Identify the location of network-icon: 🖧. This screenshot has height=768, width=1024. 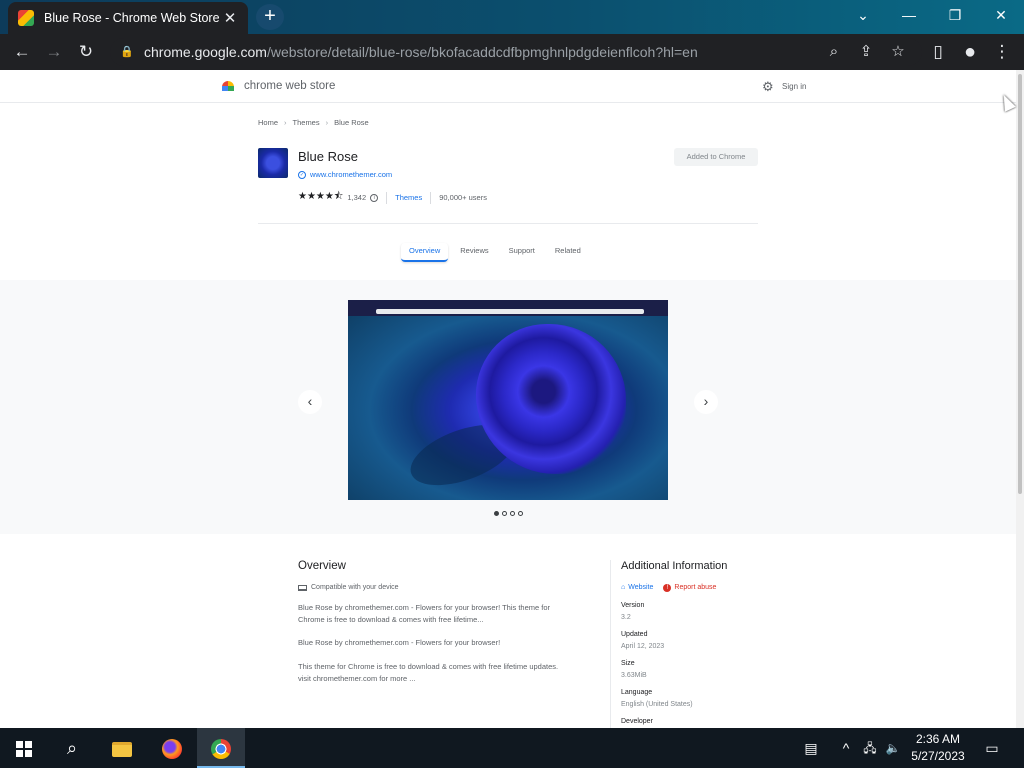
(870, 748).